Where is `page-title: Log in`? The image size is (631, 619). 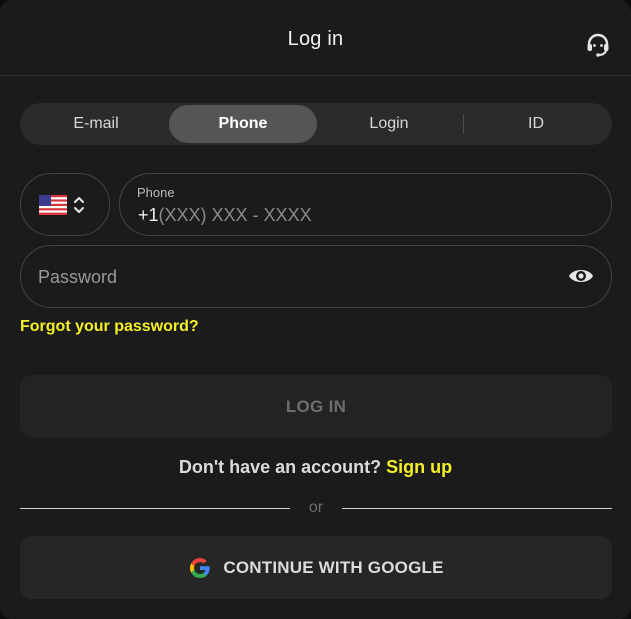
page-title: Log in is located at coordinates (315, 39).